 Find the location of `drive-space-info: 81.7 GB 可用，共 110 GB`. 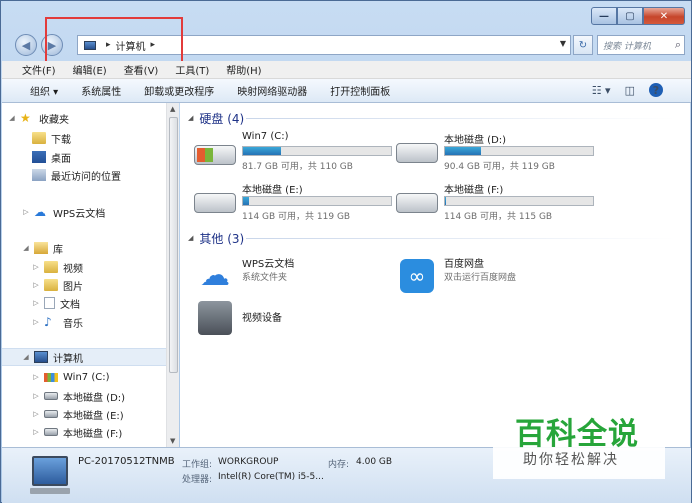

drive-space-info: 81.7 GB 可用，共 110 GB is located at coordinates (297, 167).